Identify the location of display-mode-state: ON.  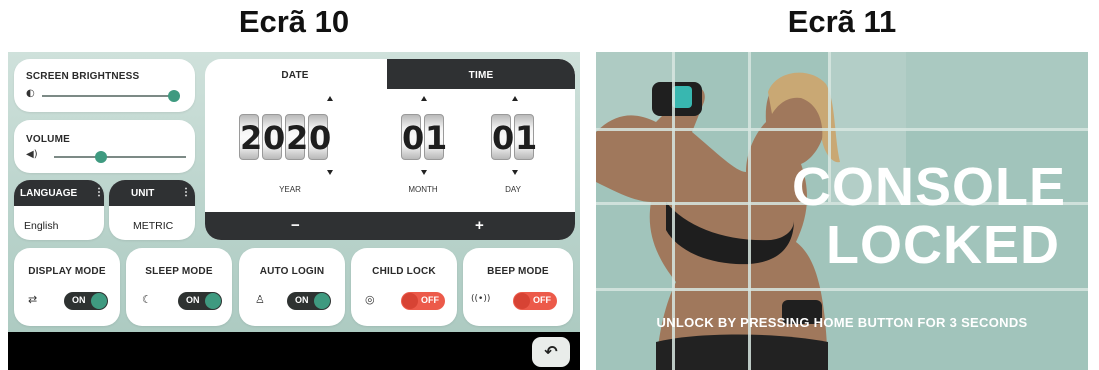
(79, 300).